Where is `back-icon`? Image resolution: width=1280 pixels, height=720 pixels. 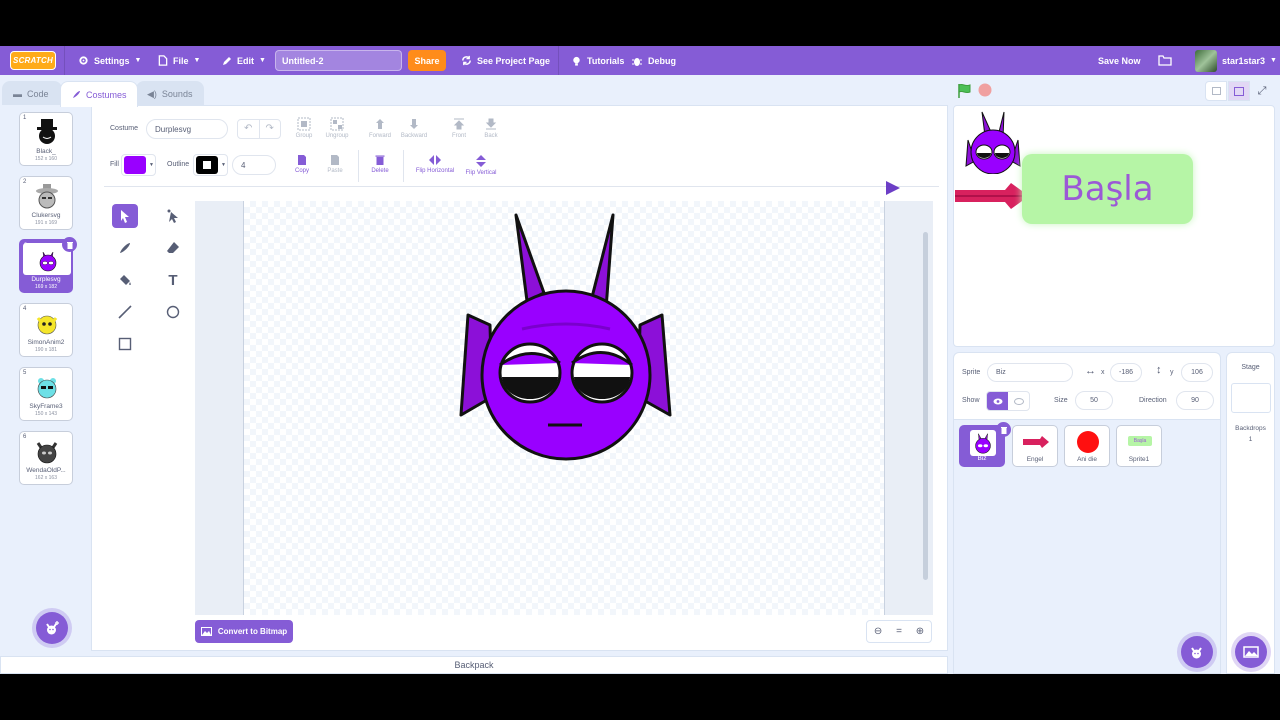
back-icon is located at coordinates (491, 124).